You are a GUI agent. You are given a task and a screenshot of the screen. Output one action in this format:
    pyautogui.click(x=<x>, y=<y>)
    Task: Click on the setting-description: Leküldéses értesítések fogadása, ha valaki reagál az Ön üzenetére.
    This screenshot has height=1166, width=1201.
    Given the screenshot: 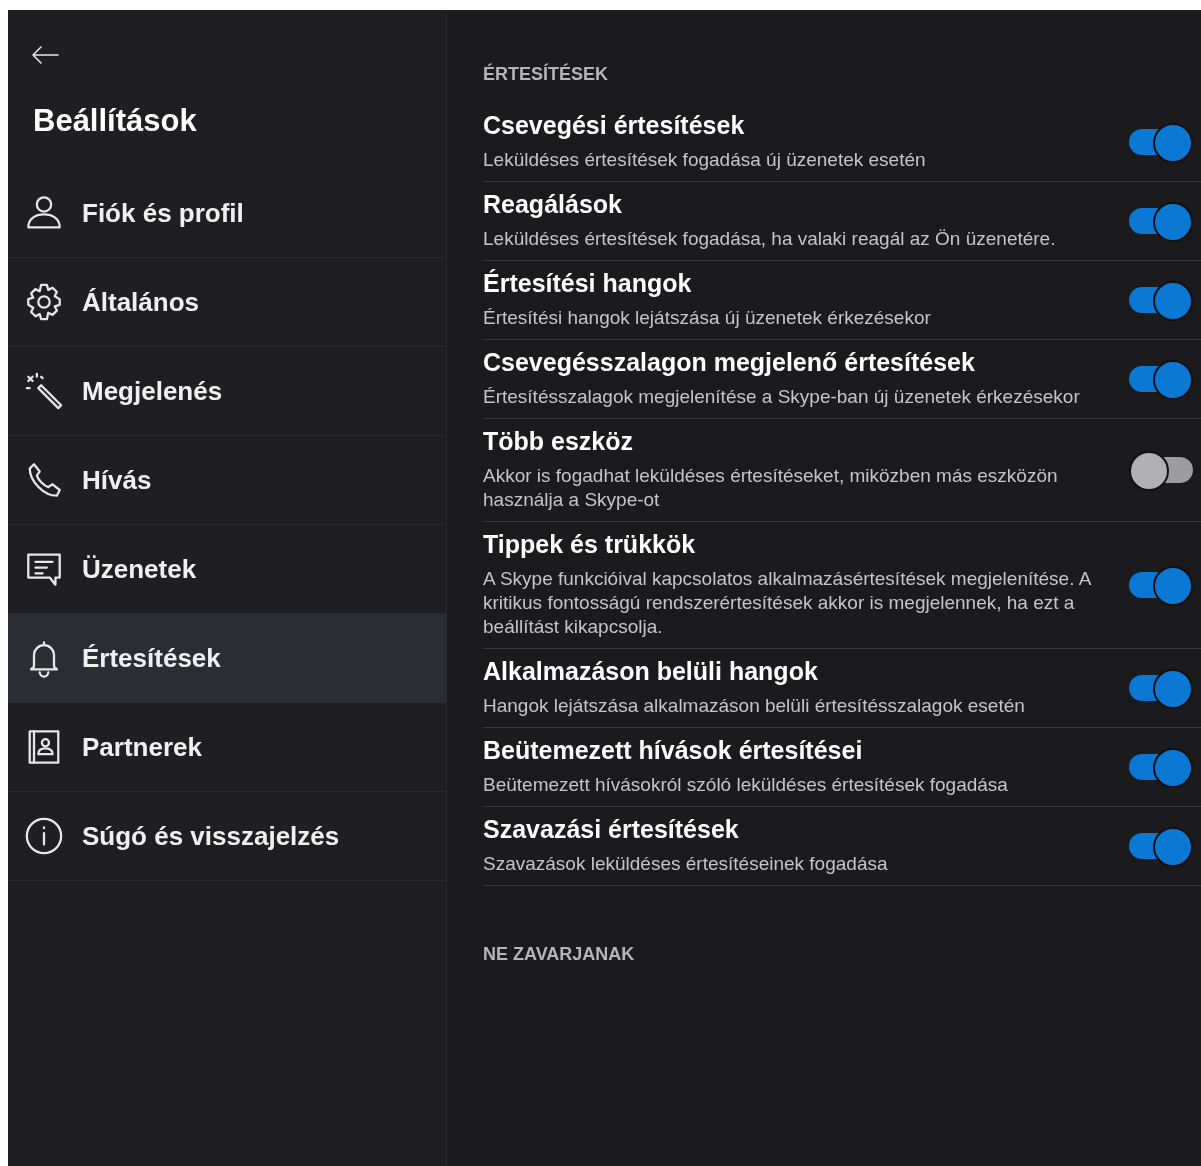 What is the action you would take?
    pyautogui.click(x=770, y=239)
    